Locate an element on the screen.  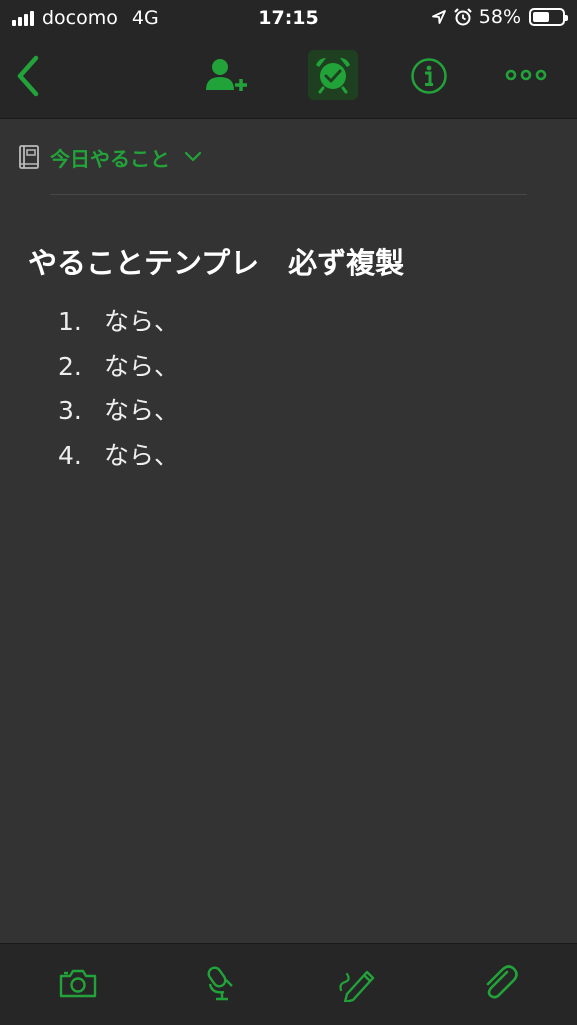
list-item: 2. なら、 is located at coordinates (118, 369).